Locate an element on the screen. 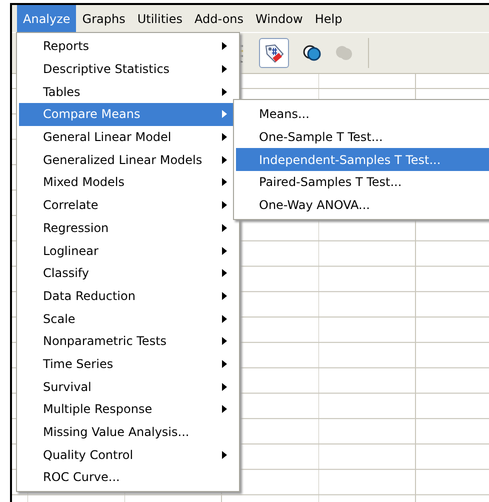  menu-item: Quality Control is located at coordinates (128, 454).